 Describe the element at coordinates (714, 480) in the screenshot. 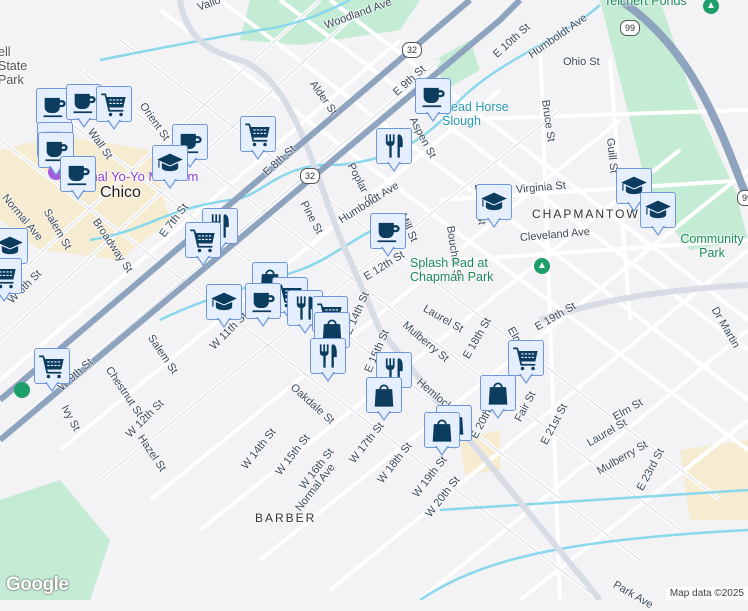

I see `commercial-area` at that location.